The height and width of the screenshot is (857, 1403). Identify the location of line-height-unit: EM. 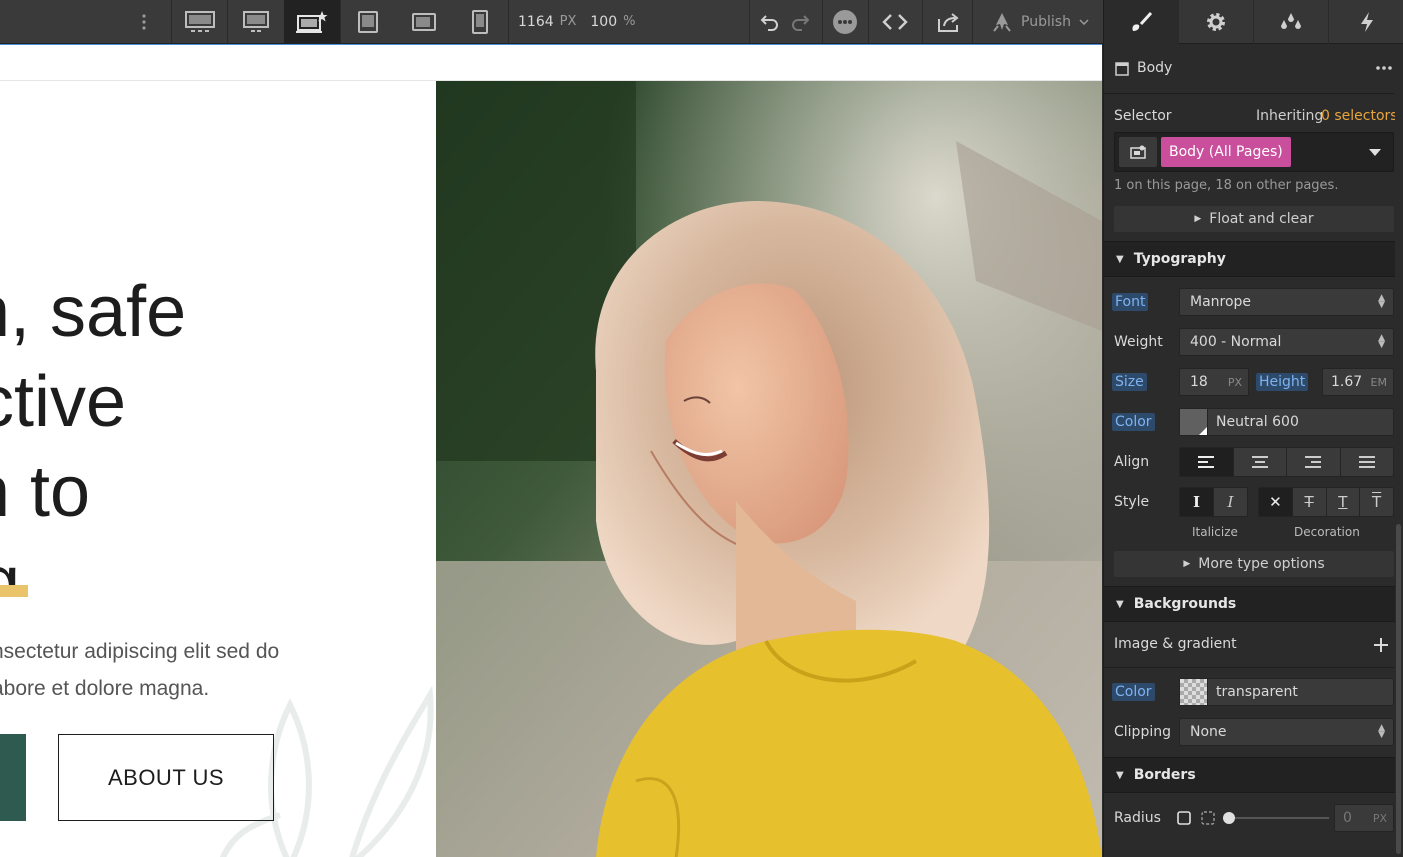
(1379, 382).